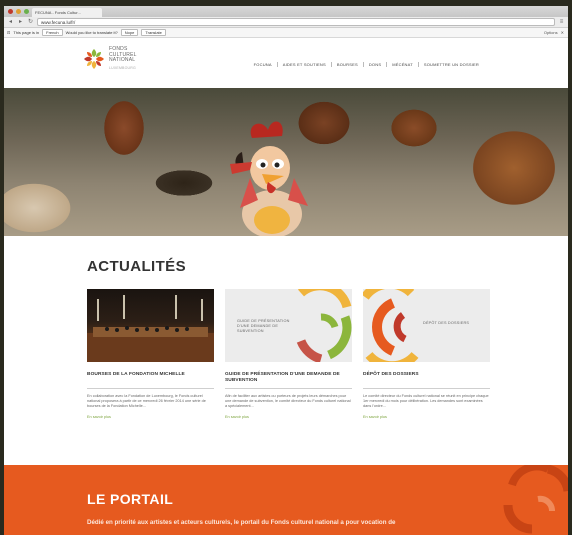  Describe the element at coordinates (153, 32) in the screenshot. I see `translate-button: Translate` at that location.